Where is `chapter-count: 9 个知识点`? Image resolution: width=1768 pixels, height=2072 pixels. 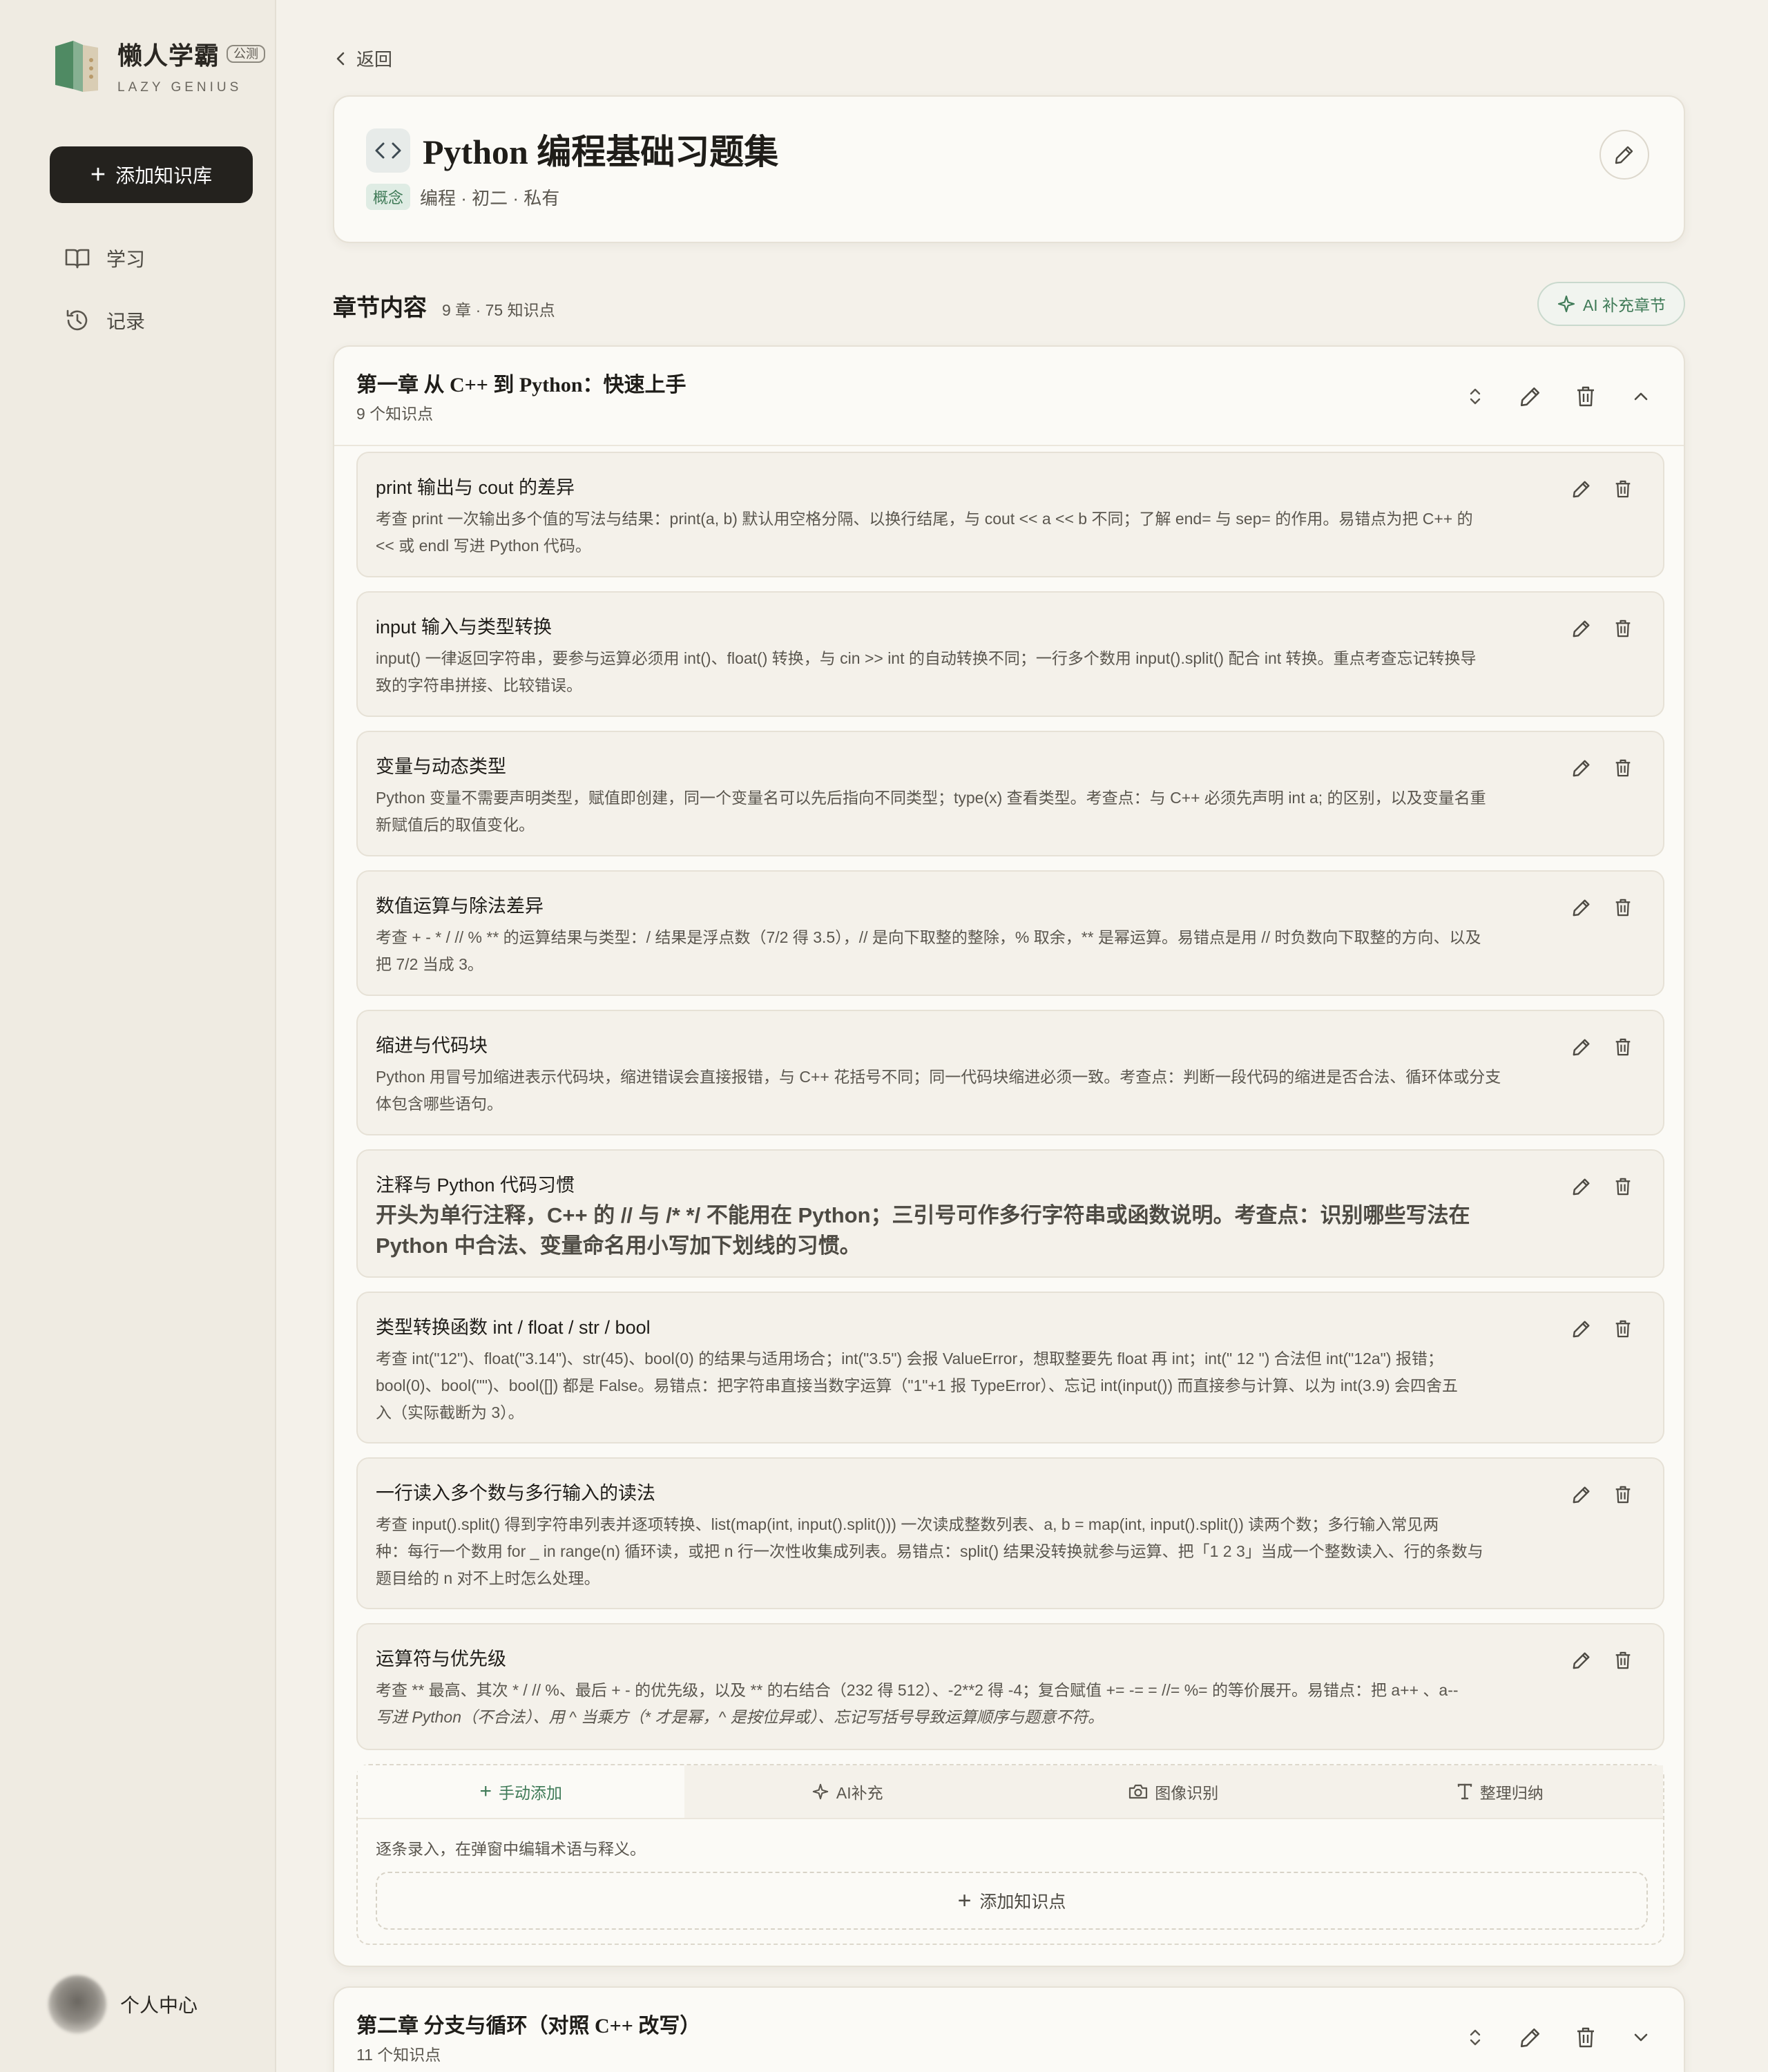 chapter-count: 9 个知识点 is located at coordinates (395, 414).